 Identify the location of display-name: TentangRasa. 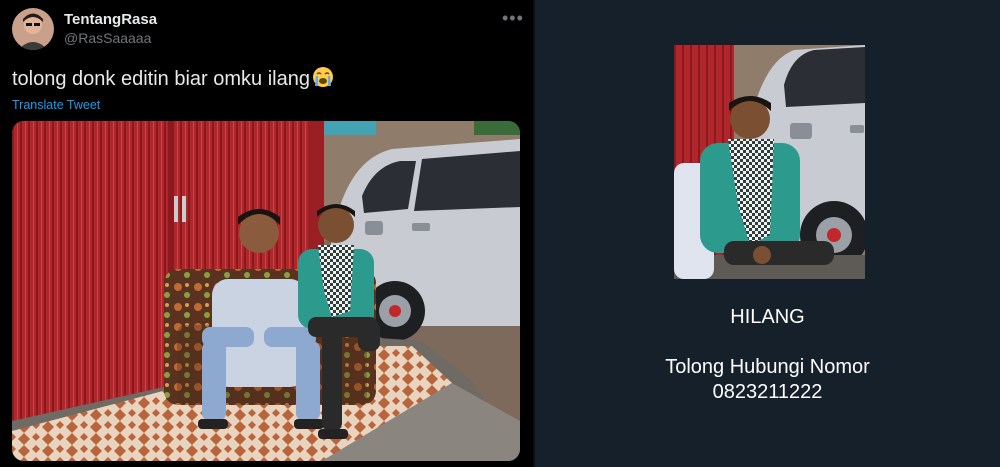
(110, 19).